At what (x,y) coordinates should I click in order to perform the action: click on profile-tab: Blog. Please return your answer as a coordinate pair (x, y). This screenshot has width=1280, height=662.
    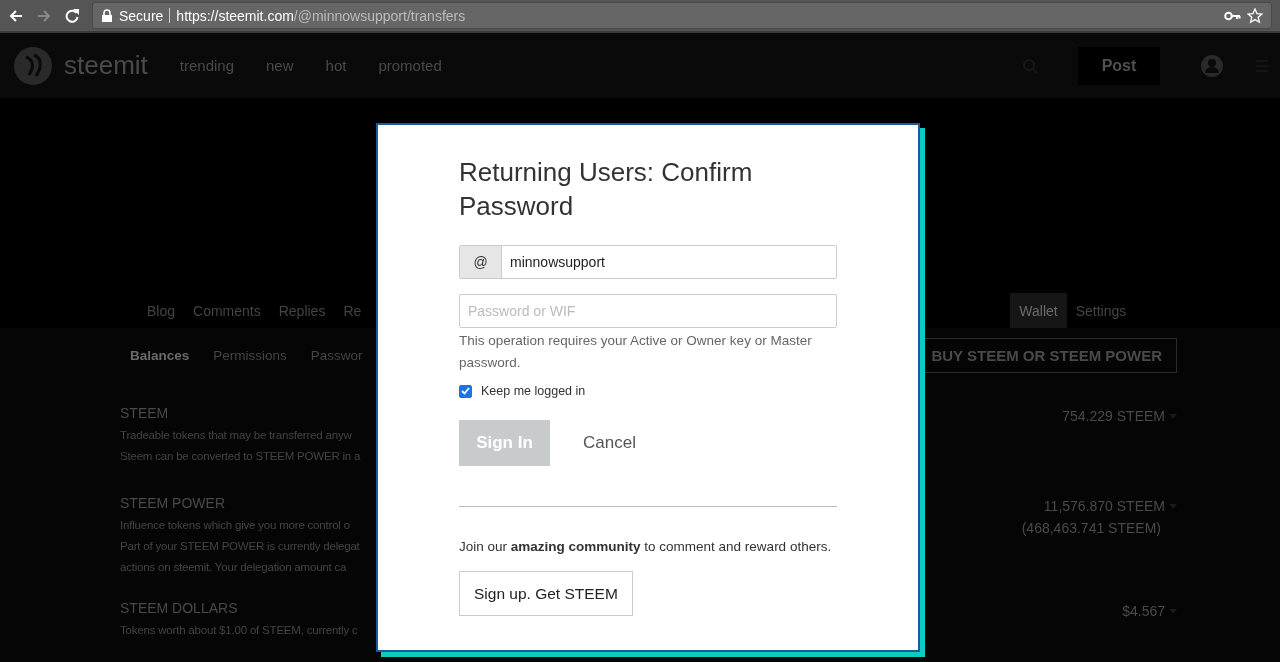
    Looking at the image, I should click on (161, 310).